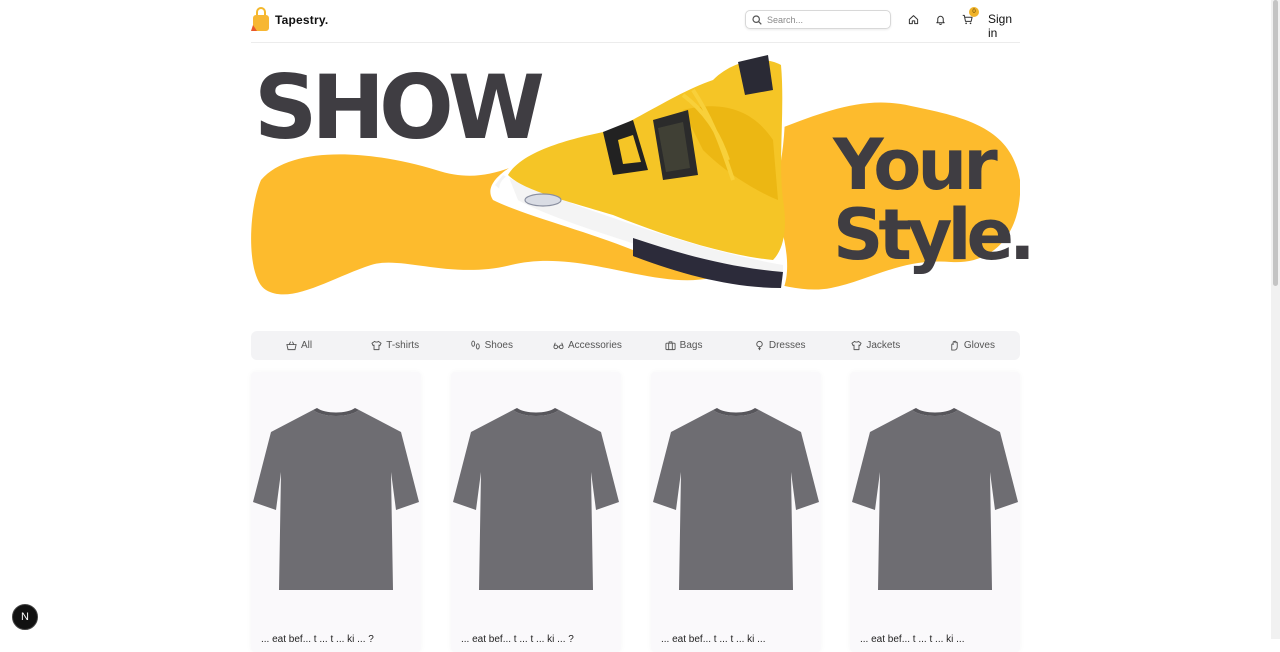 This screenshot has height=652, width=1280. What do you see at coordinates (974, 12) in the screenshot?
I see `cart-count-badge: 0` at bounding box center [974, 12].